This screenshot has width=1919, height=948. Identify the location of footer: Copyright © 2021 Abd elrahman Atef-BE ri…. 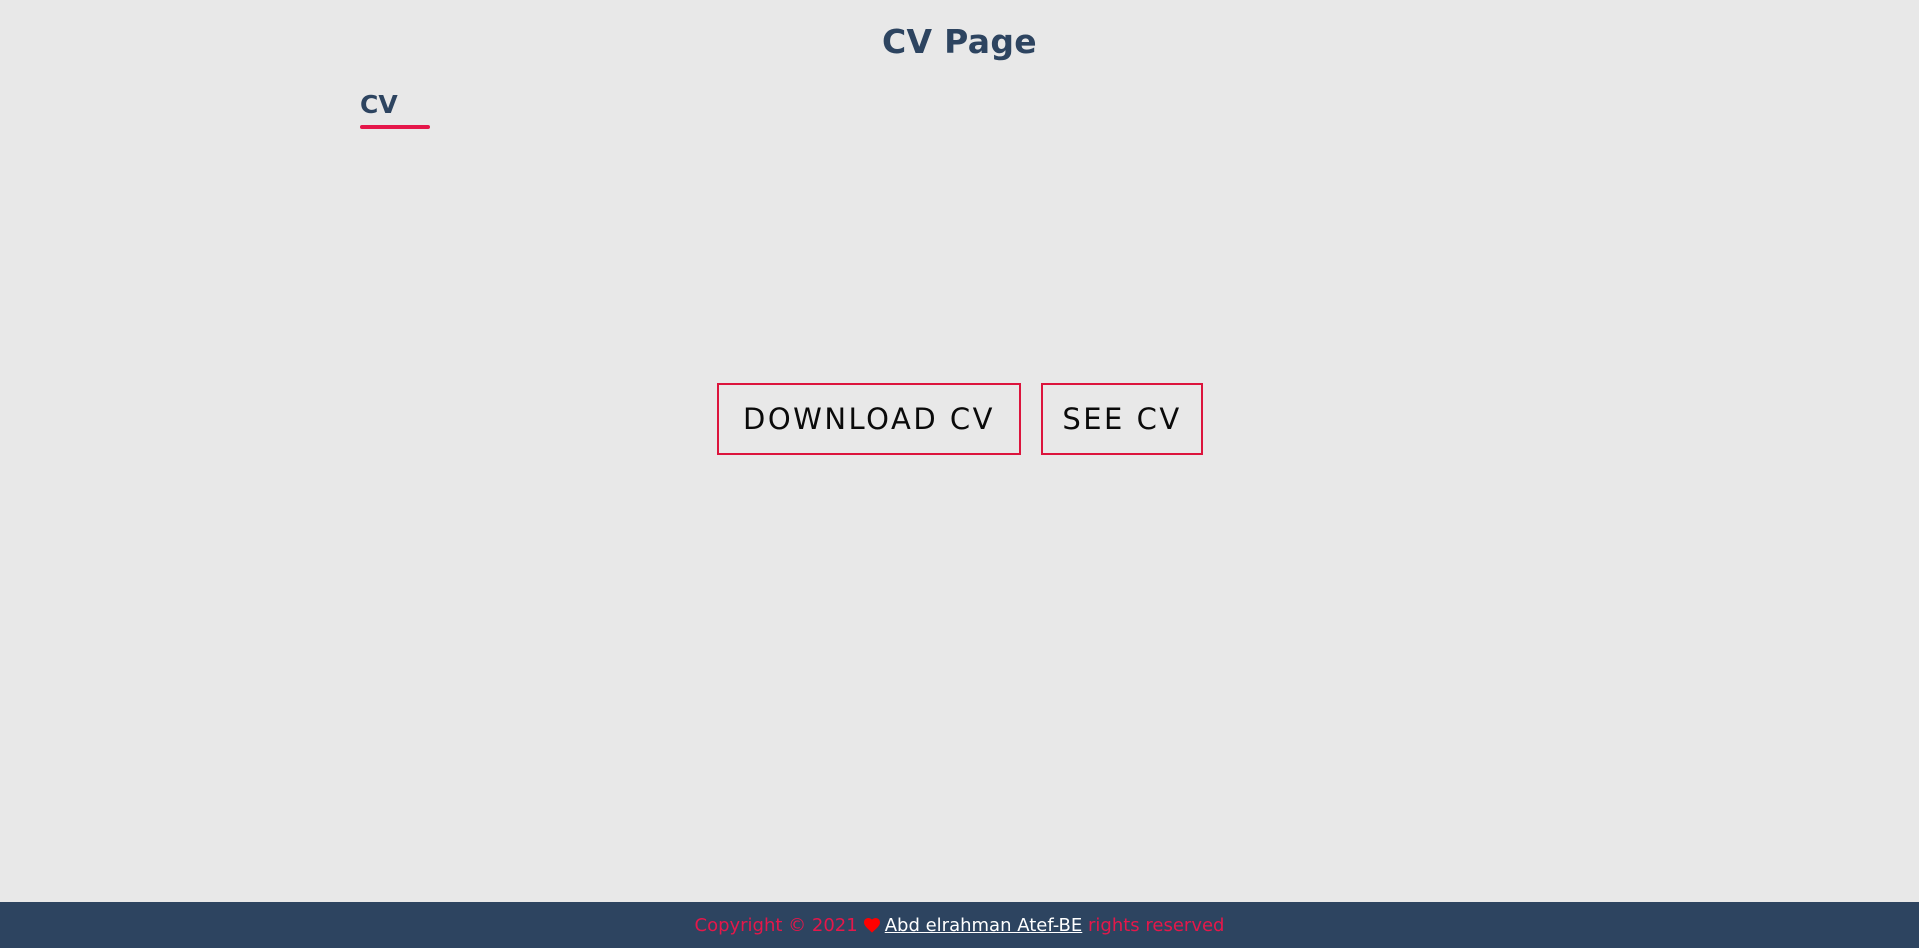
(959, 925).